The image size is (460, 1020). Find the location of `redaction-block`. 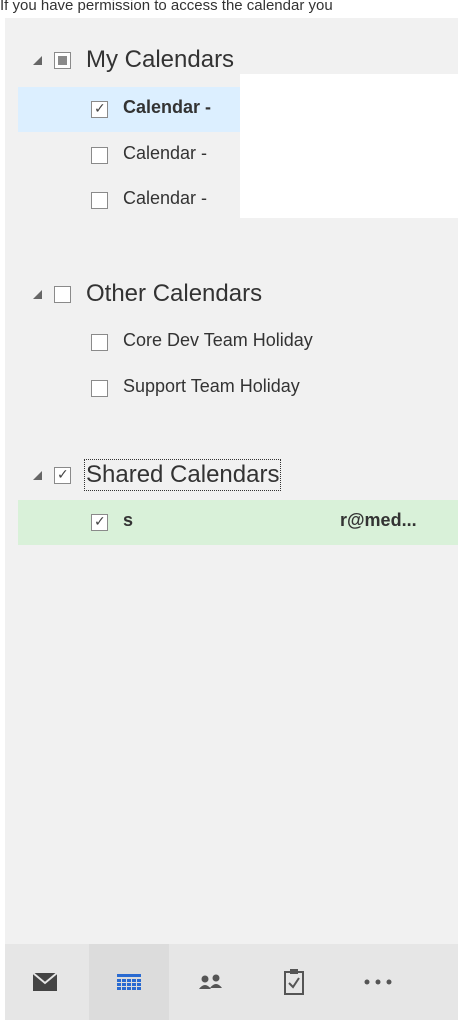

redaction-block is located at coordinates (349, 146).